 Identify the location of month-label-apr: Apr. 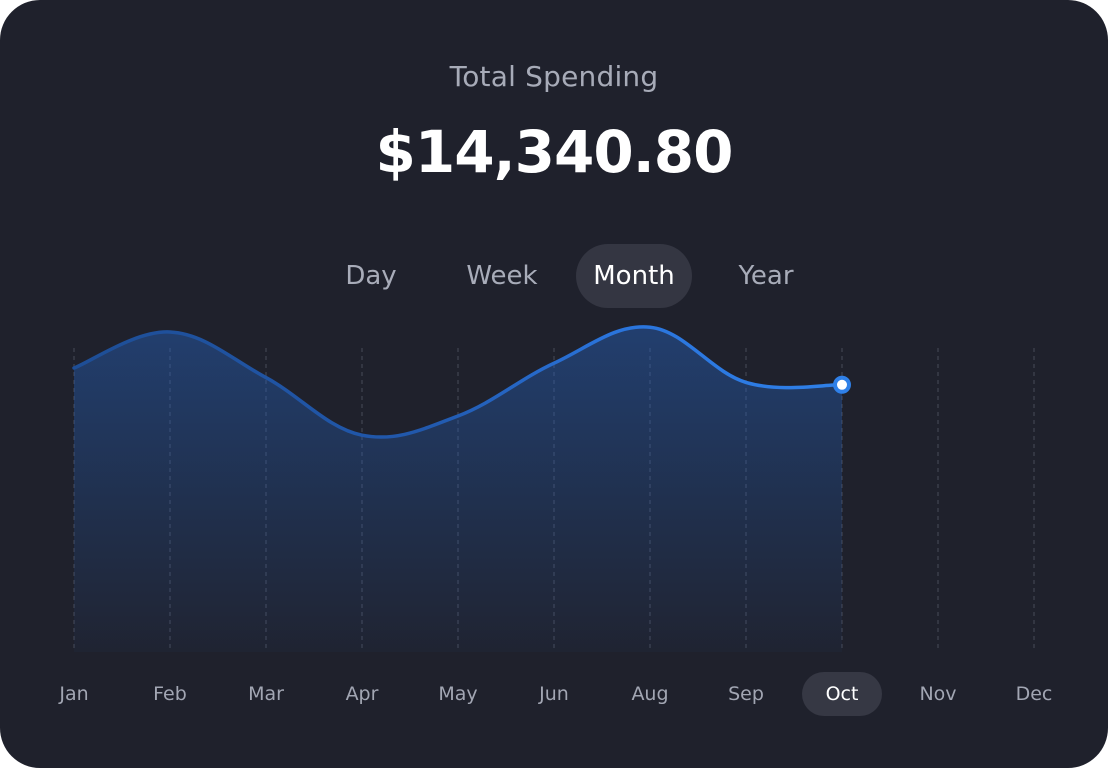
(362, 694).